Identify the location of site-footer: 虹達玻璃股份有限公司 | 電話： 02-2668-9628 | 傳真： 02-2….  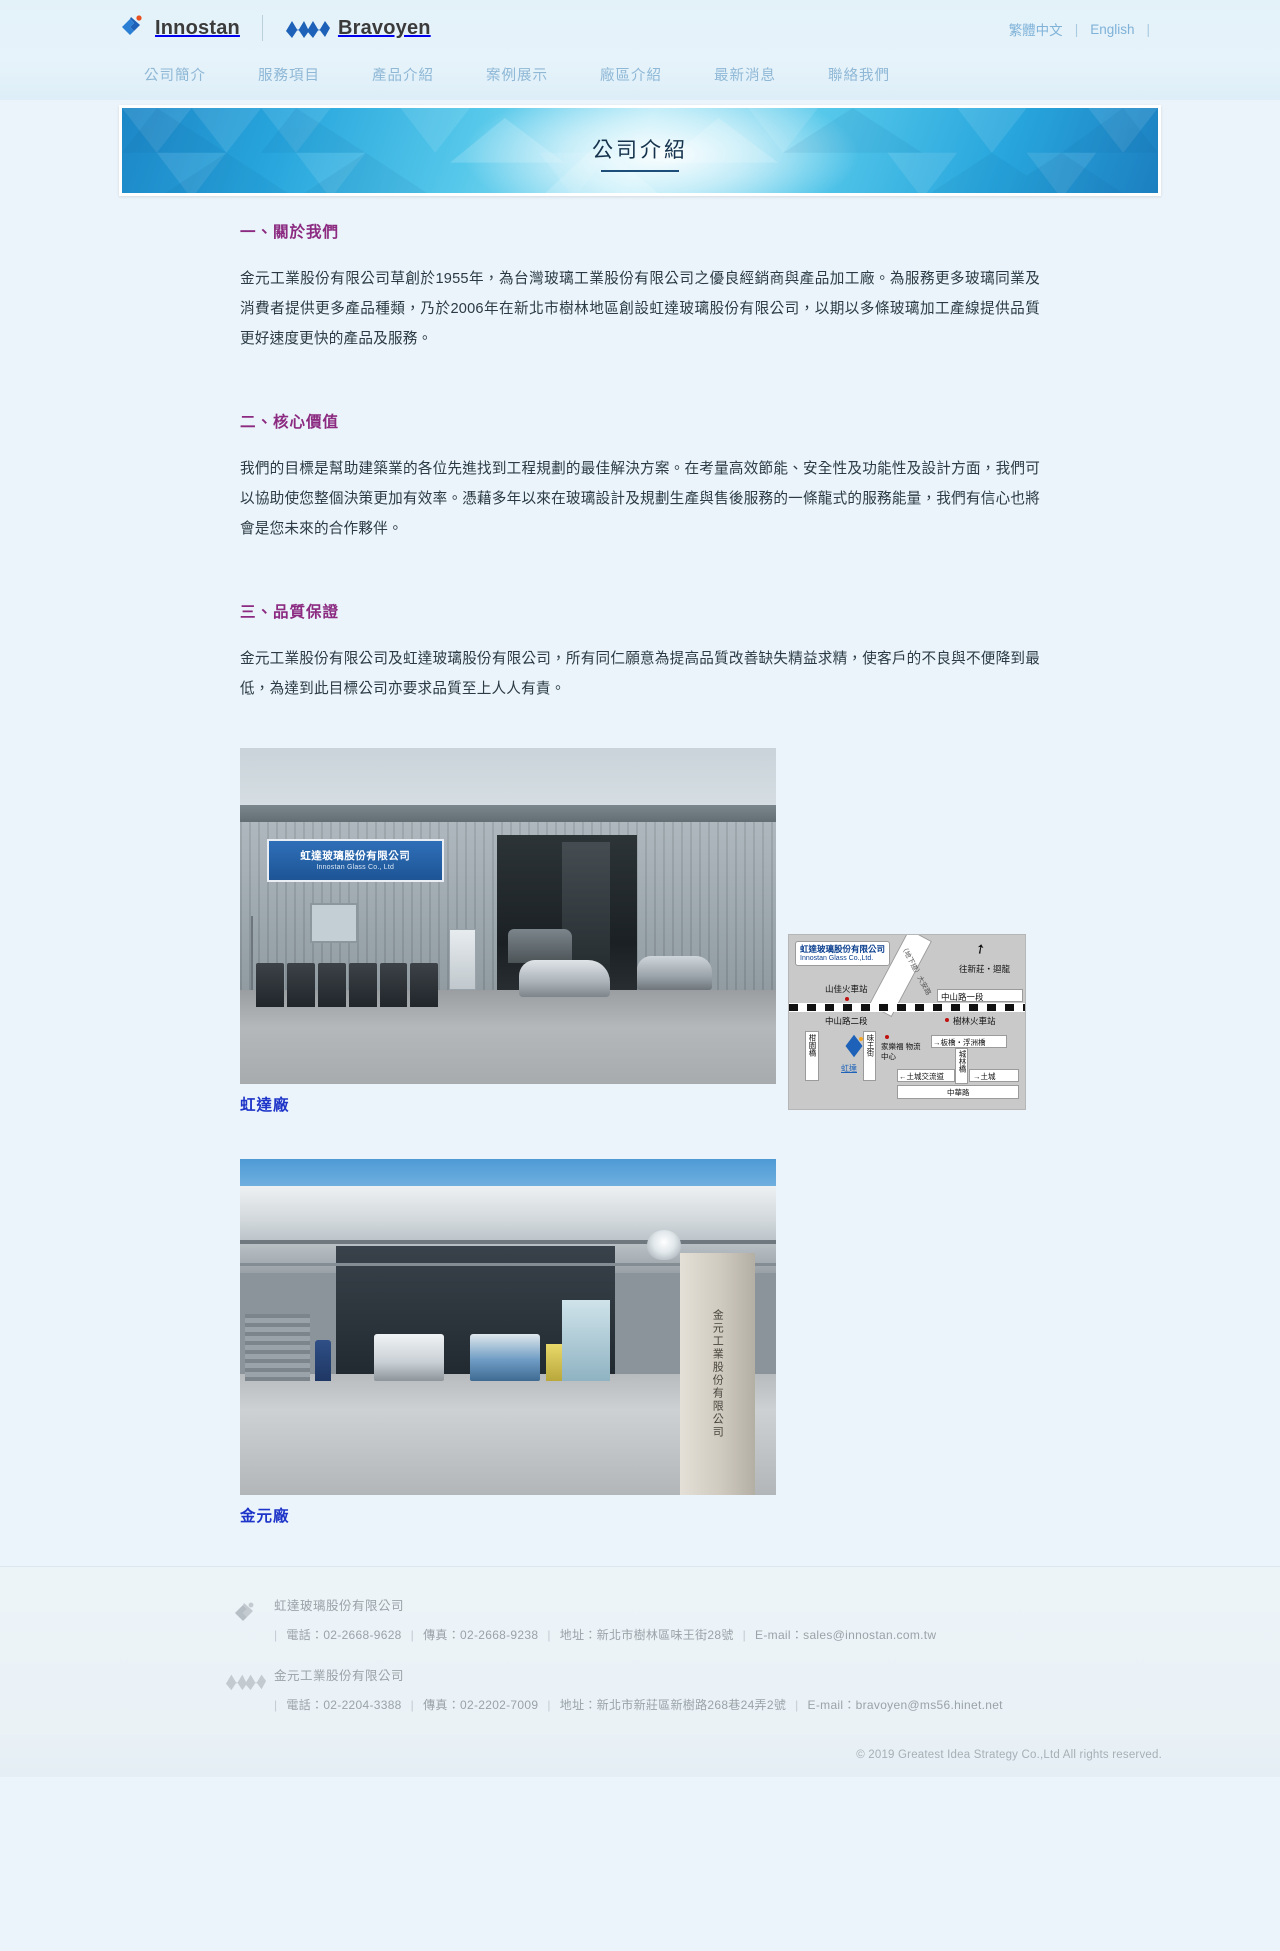
(640, 1671).